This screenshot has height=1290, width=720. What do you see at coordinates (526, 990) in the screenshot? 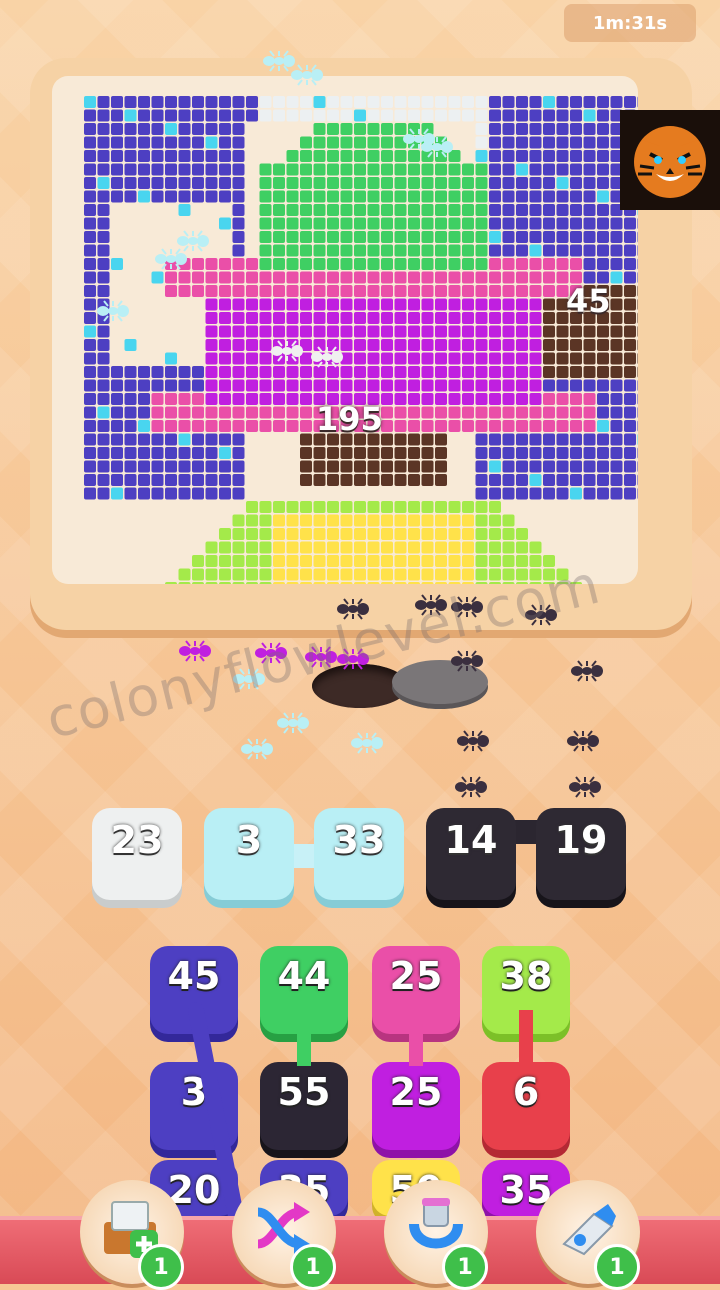
I see `block-lime-top: 38` at bounding box center [526, 990].